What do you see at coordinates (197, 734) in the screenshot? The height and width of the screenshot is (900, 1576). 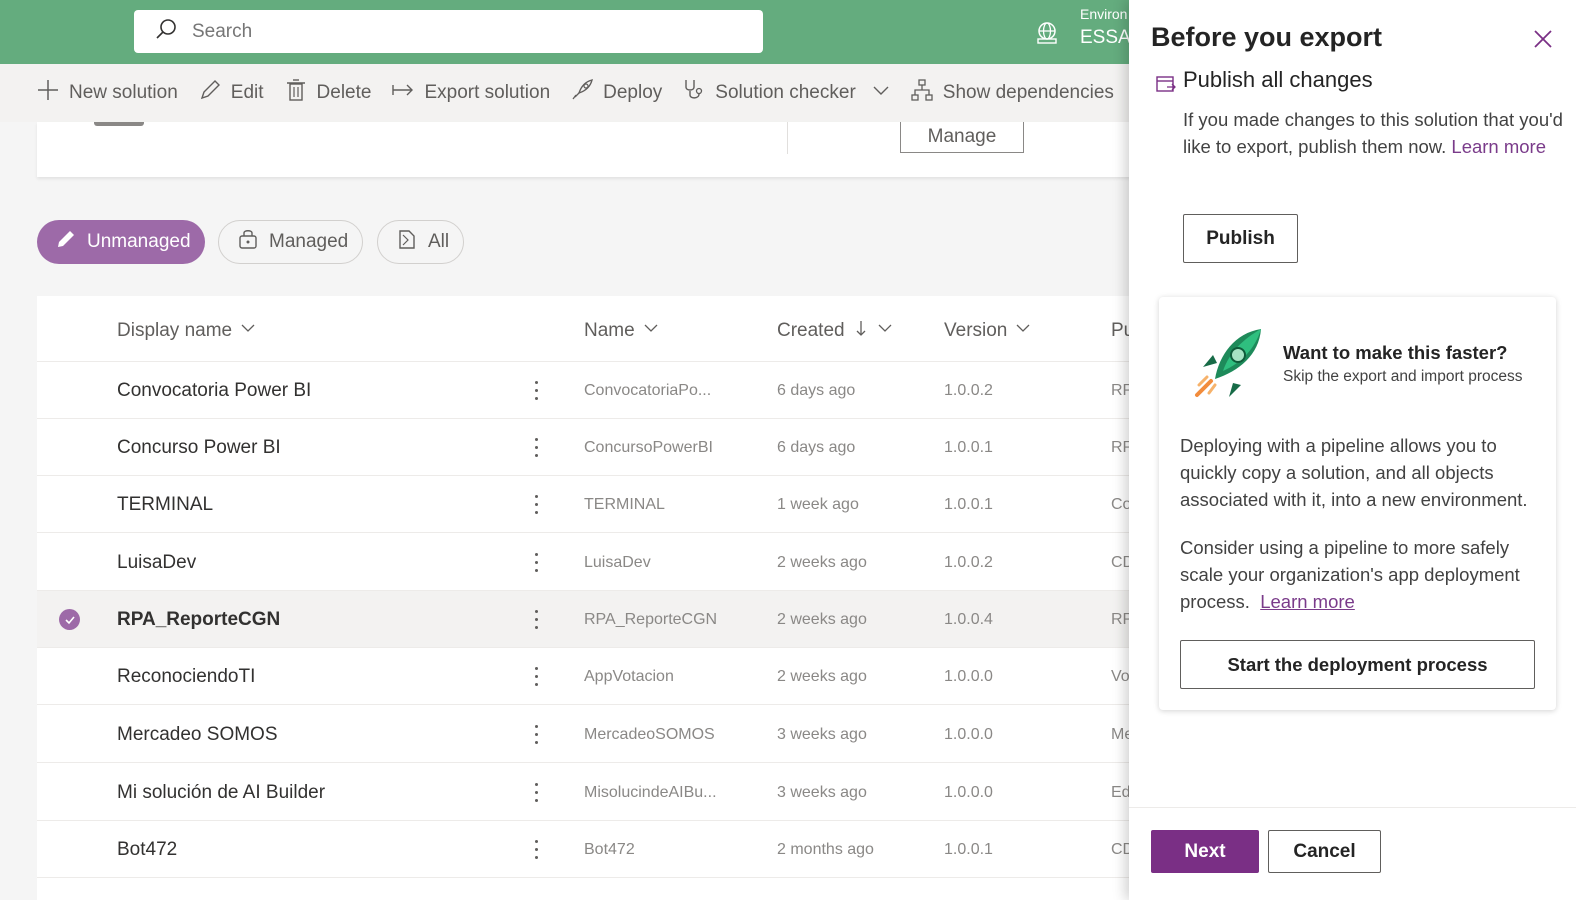 I see `row-display-name: Mercadeo SOMOS` at bounding box center [197, 734].